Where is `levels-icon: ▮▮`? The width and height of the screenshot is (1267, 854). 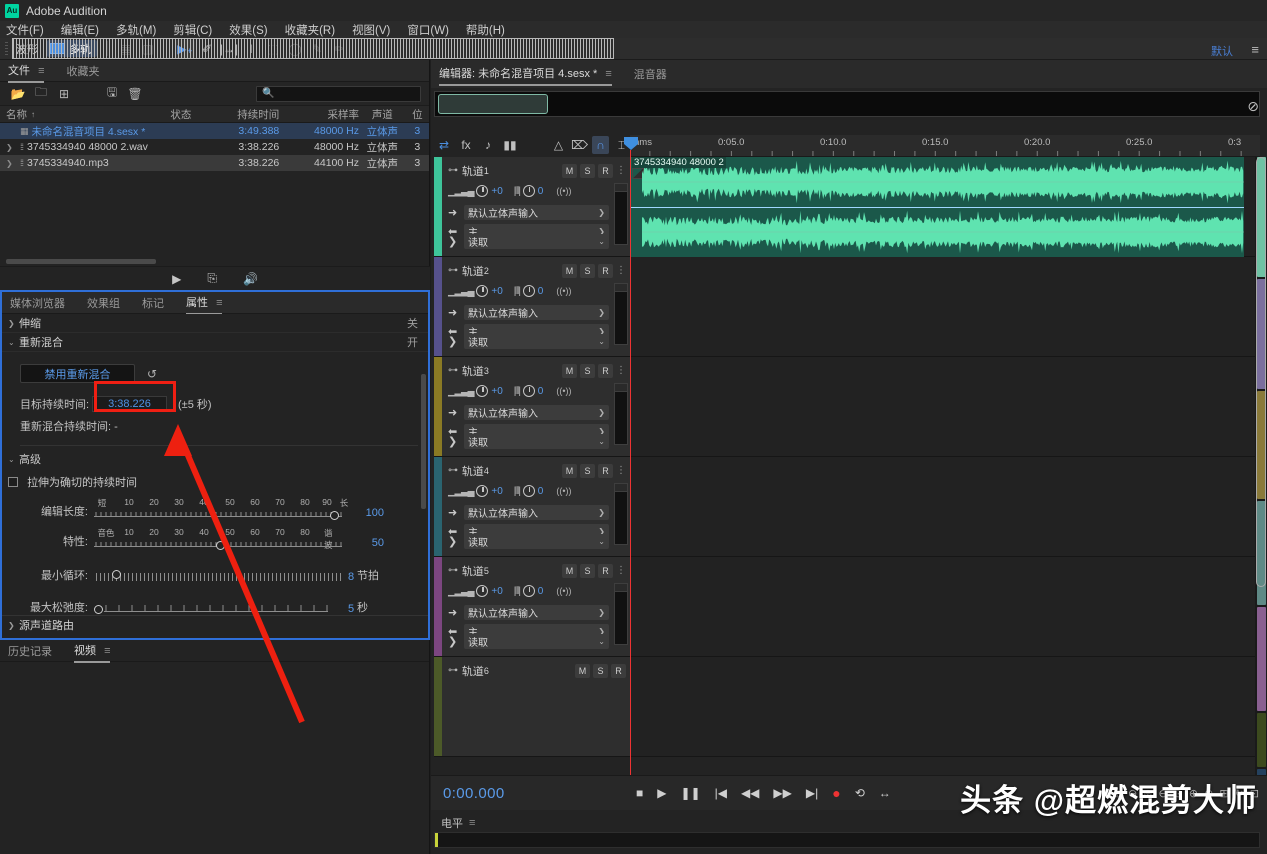
levels-icon: ▮▮ is located at coordinates (510, 145).